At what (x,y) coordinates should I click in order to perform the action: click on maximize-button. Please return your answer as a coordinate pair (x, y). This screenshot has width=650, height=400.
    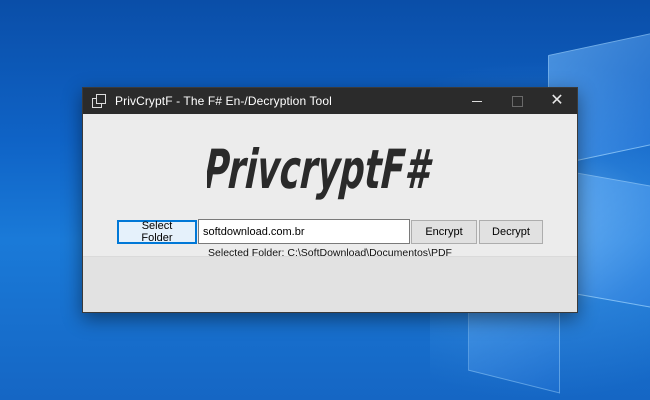
    Looking at the image, I should click on (517, 101).